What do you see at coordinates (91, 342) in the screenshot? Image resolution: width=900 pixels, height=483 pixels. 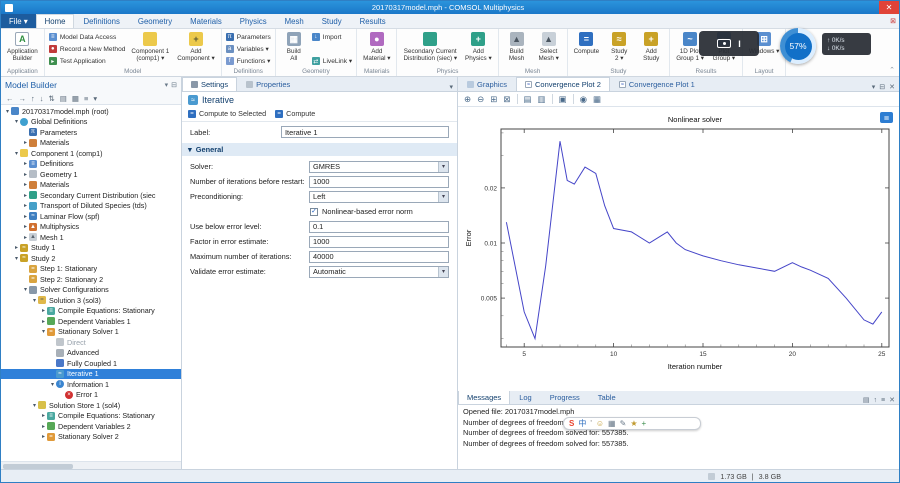 I see `tree-item-direct: Direct` at bounding box center [91, 342].